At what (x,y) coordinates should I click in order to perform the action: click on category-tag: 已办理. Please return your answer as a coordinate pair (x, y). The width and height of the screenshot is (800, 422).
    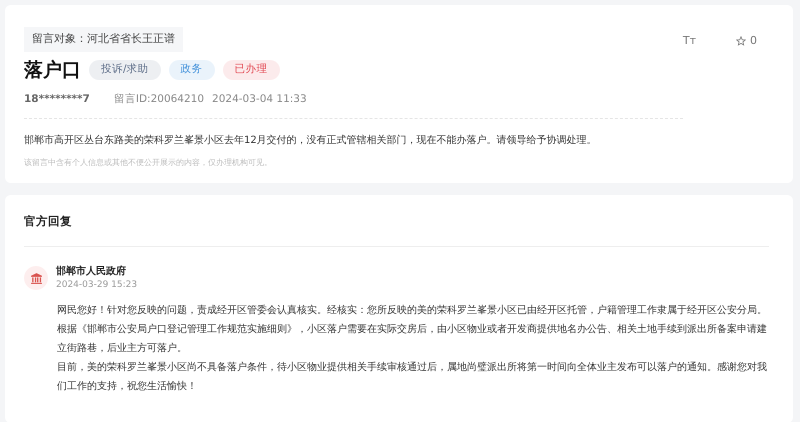
    Looking at the image, I should click on (251, 70).